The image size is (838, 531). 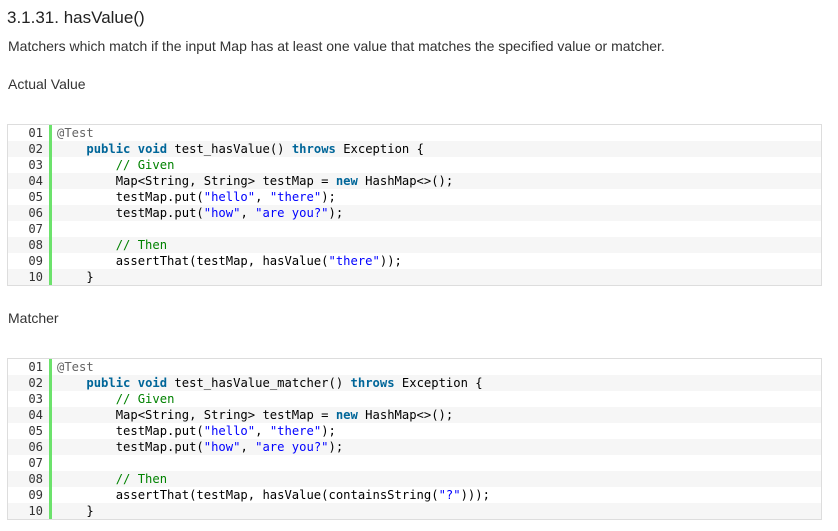 I want to click on code-line: 08 // Then, so click(x=414, y=479).